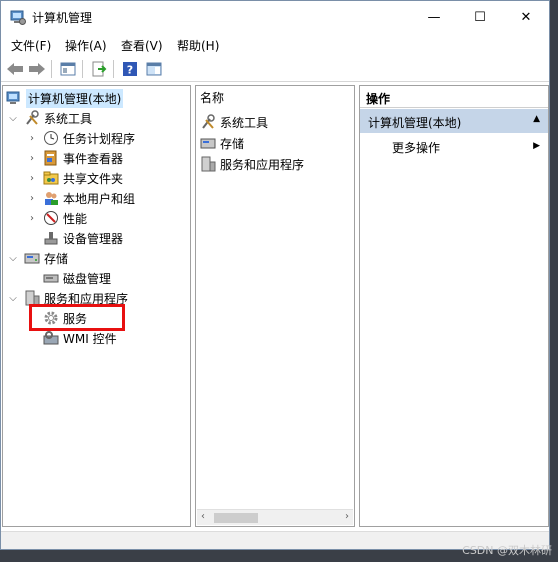  I want to click on tree-item-wmi: WMI 控件, so click(80, 338).